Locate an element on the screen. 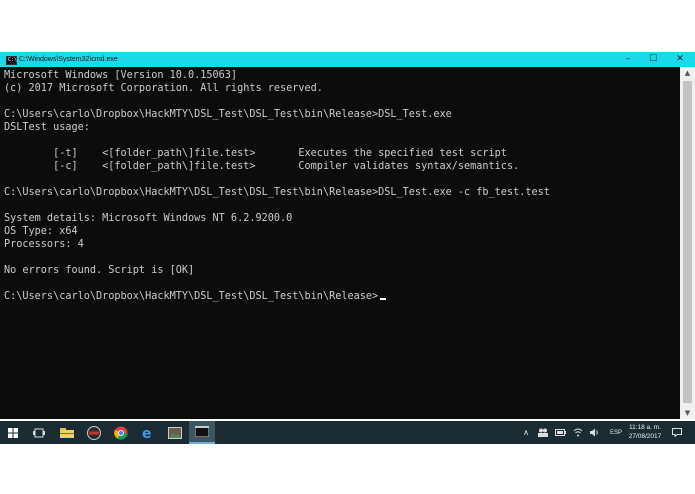 This screenshot has width=695, height=494. clock: 11:18 a. m. 27/08/2017 is located at coordinates (645, 432).